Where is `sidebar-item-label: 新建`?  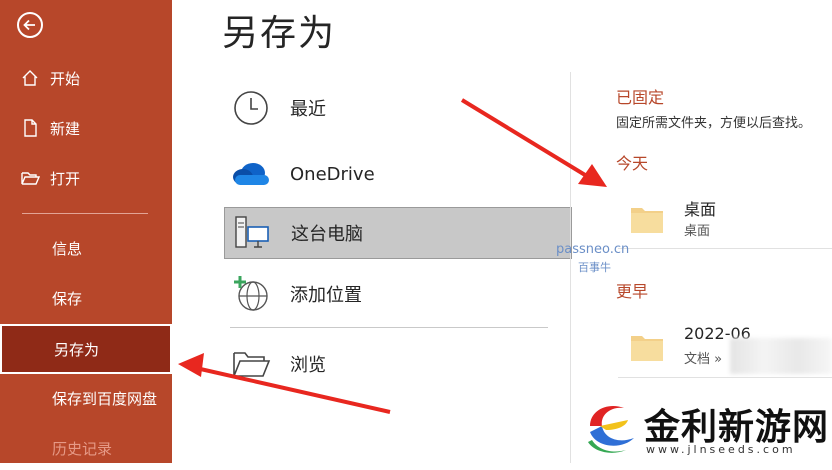
sidebar-item-label: 新建 is located at coordinates (65, 128).